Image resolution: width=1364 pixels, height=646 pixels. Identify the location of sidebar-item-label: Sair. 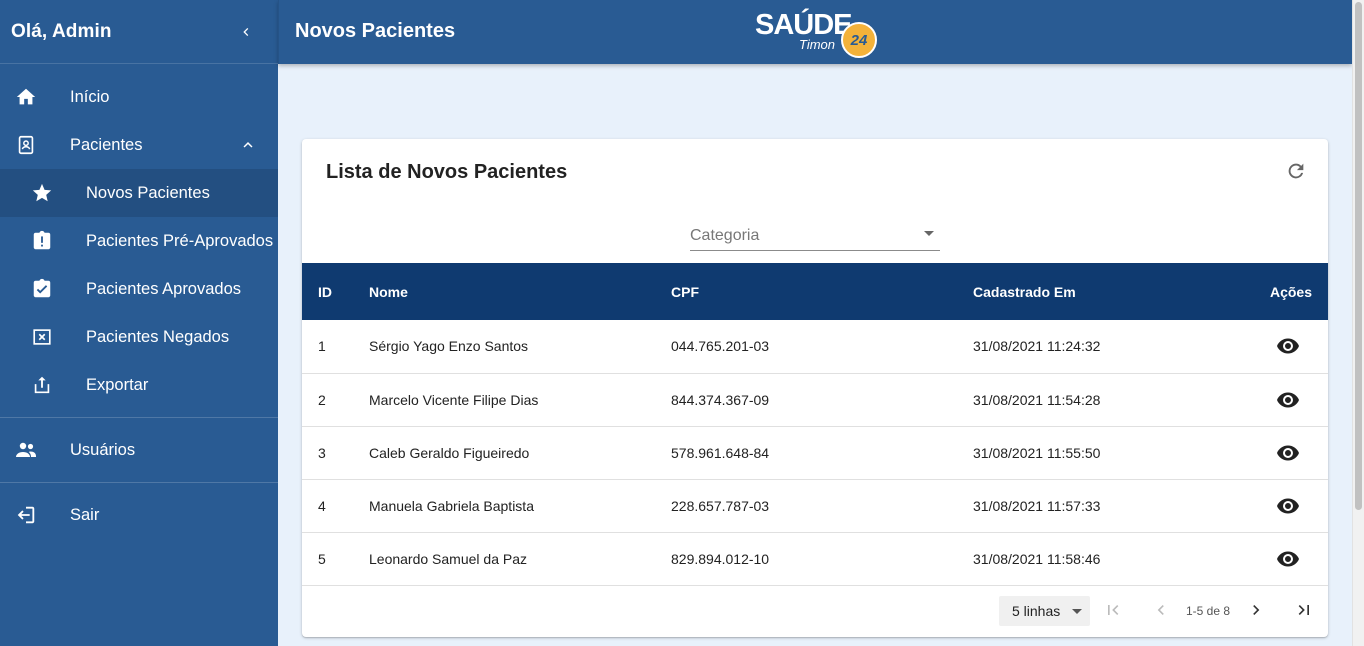
(85, 514).